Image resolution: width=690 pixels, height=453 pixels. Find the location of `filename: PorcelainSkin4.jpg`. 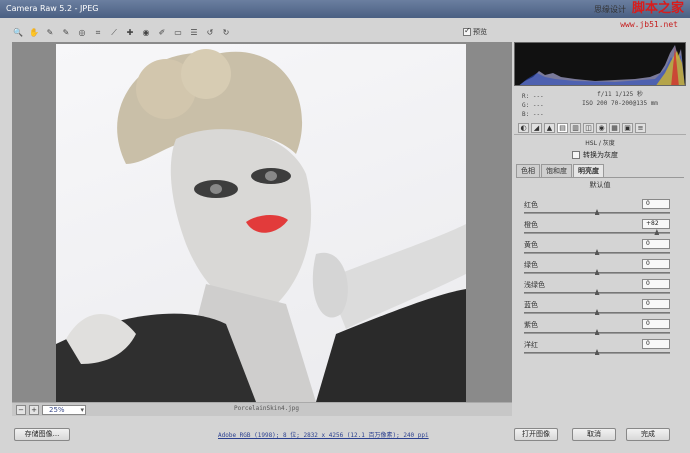

filename: PorcelainSkin4.jpg is located at coordinates (267, 408).